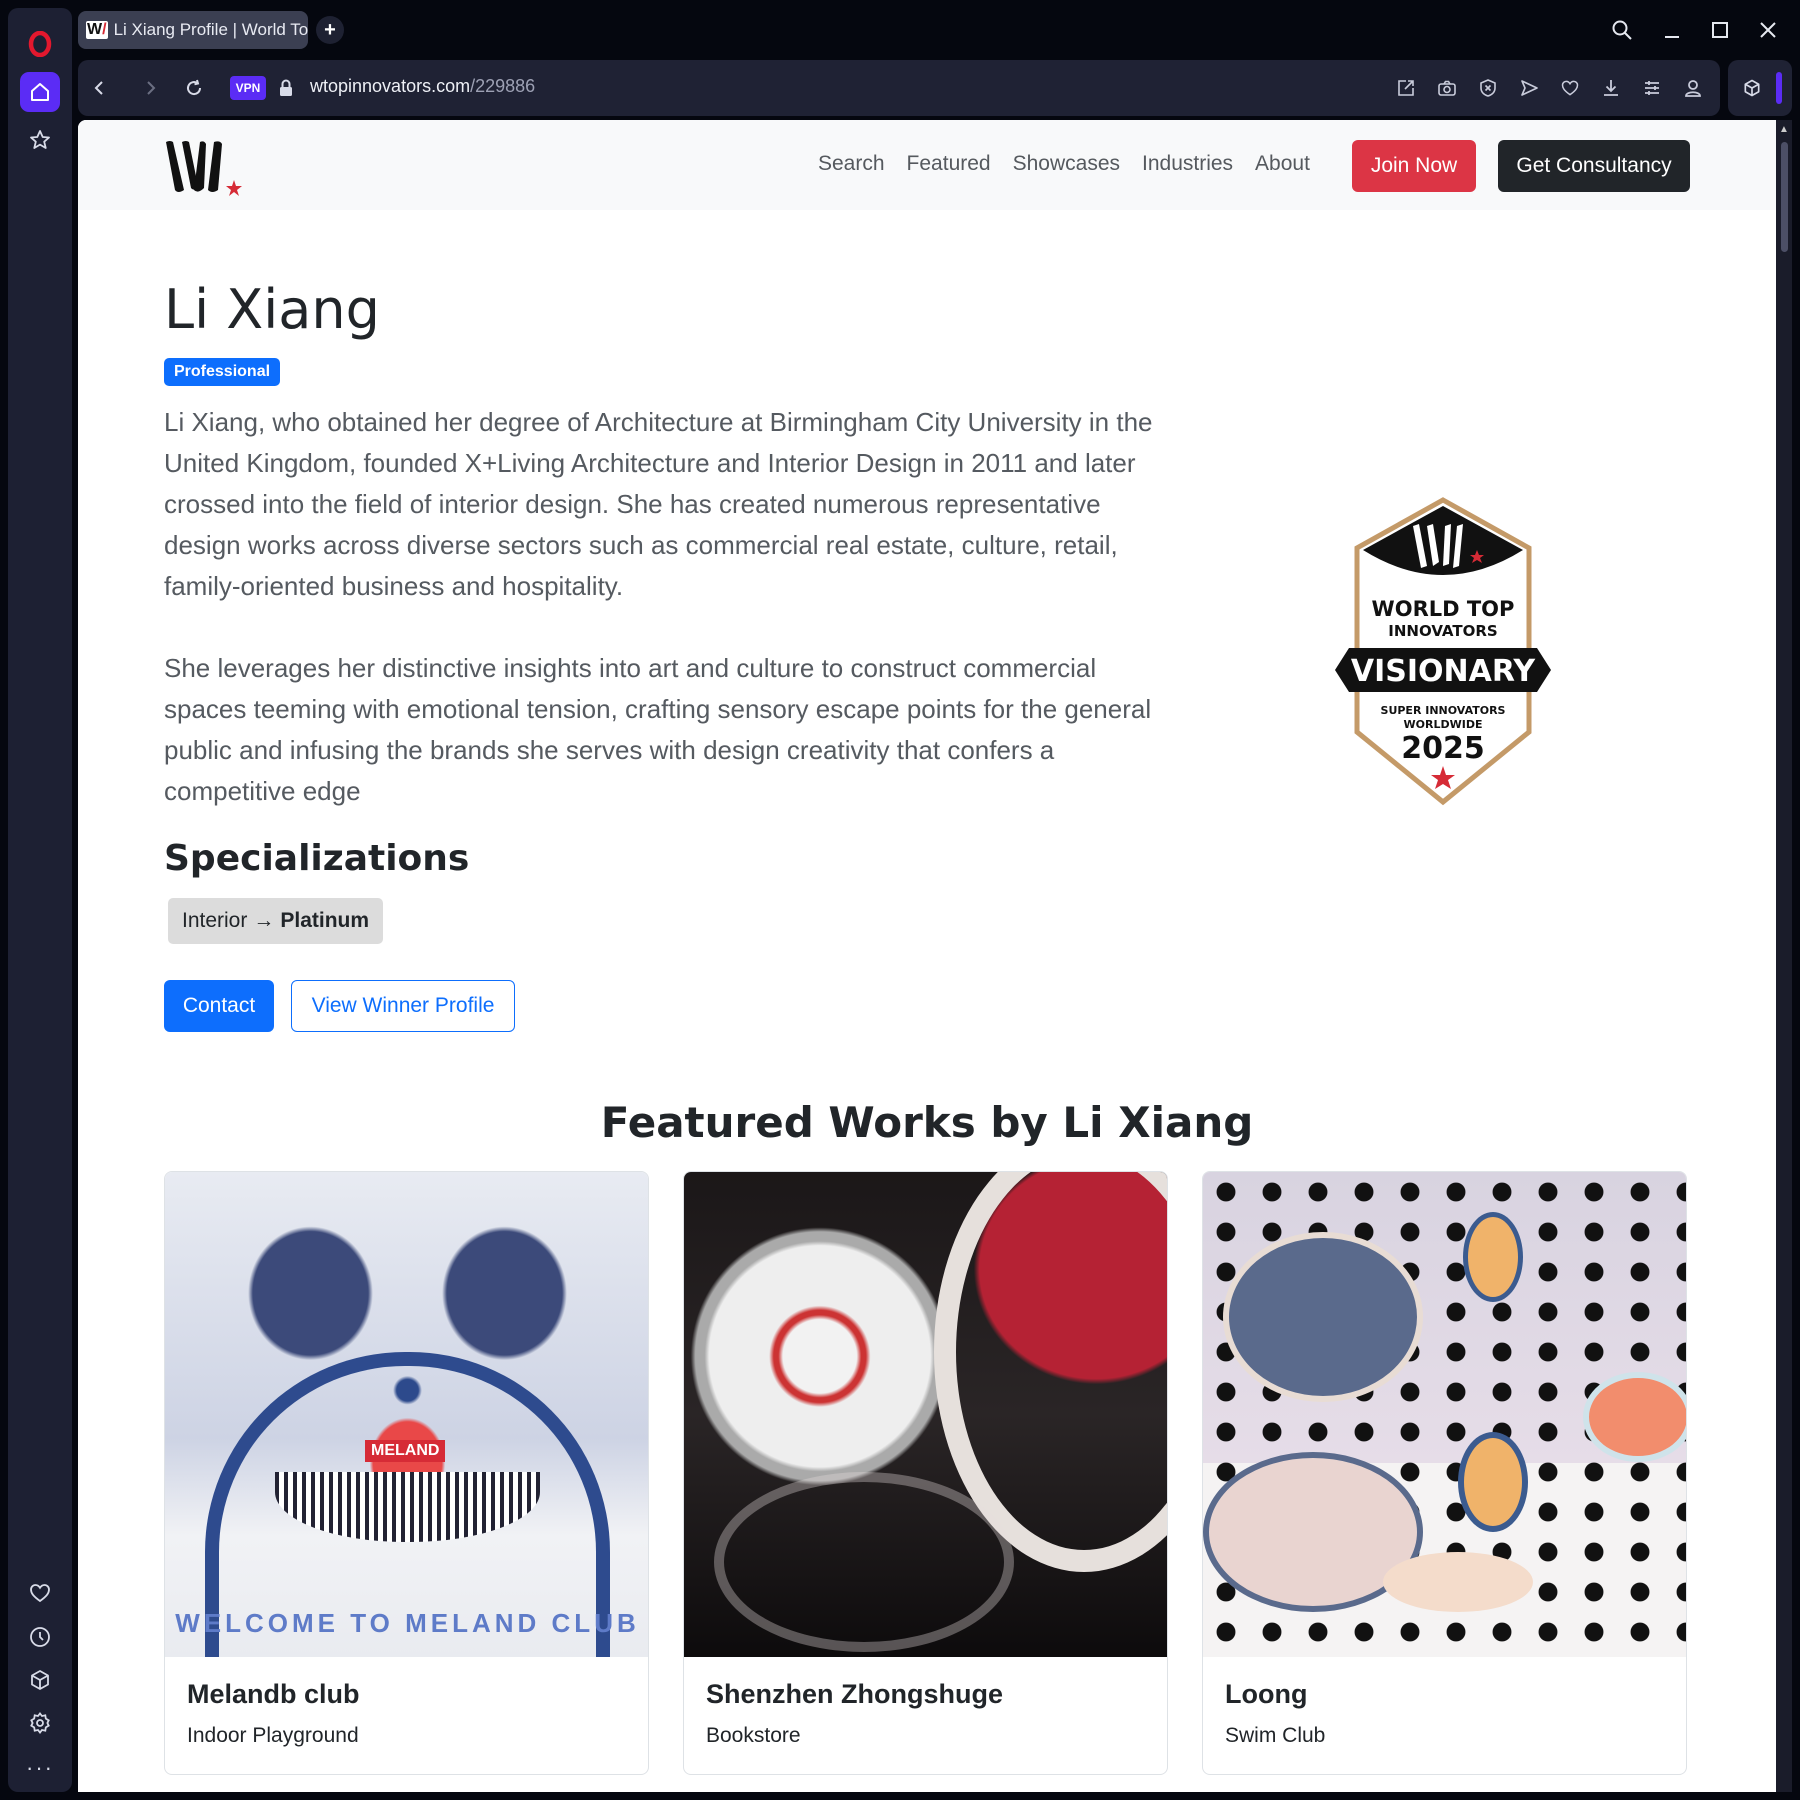  I want to click on nav-link-showcases: Showcases, so click(1066, 164).